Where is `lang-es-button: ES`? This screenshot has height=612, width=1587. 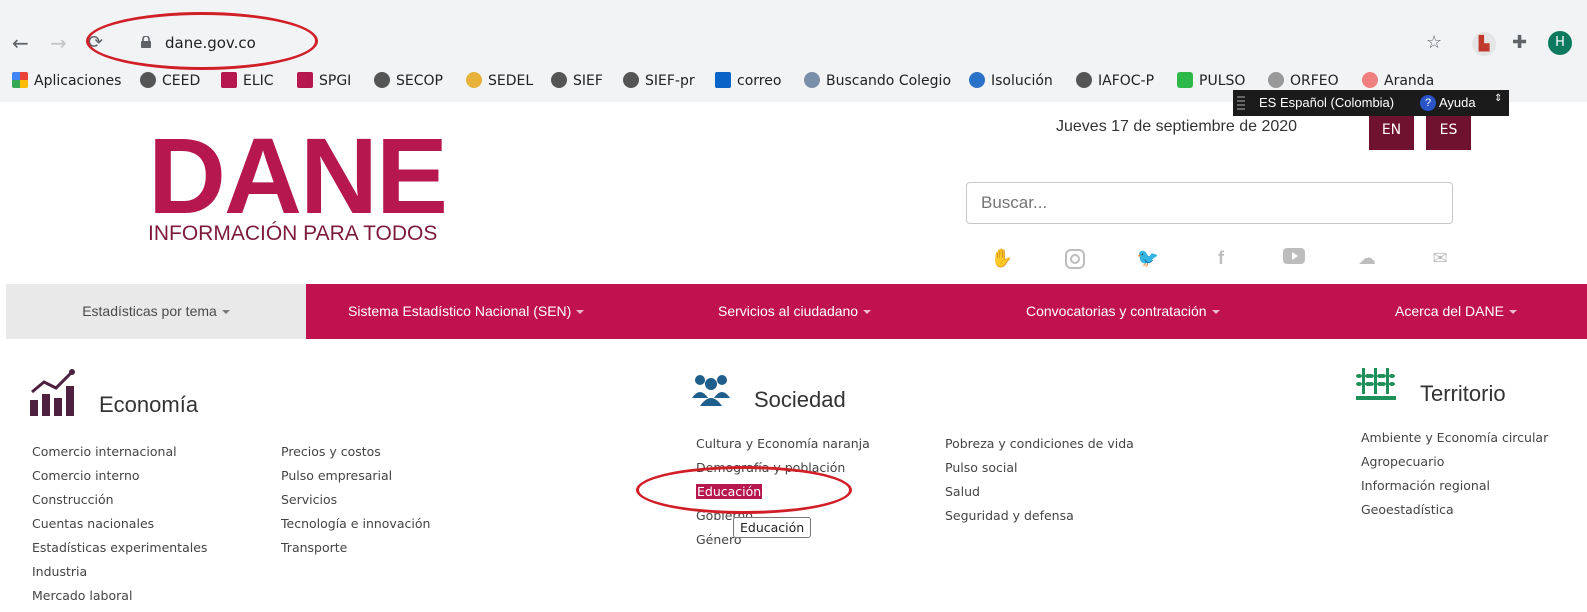
lang-es-button: ES is located at coordinates (1448, 130).